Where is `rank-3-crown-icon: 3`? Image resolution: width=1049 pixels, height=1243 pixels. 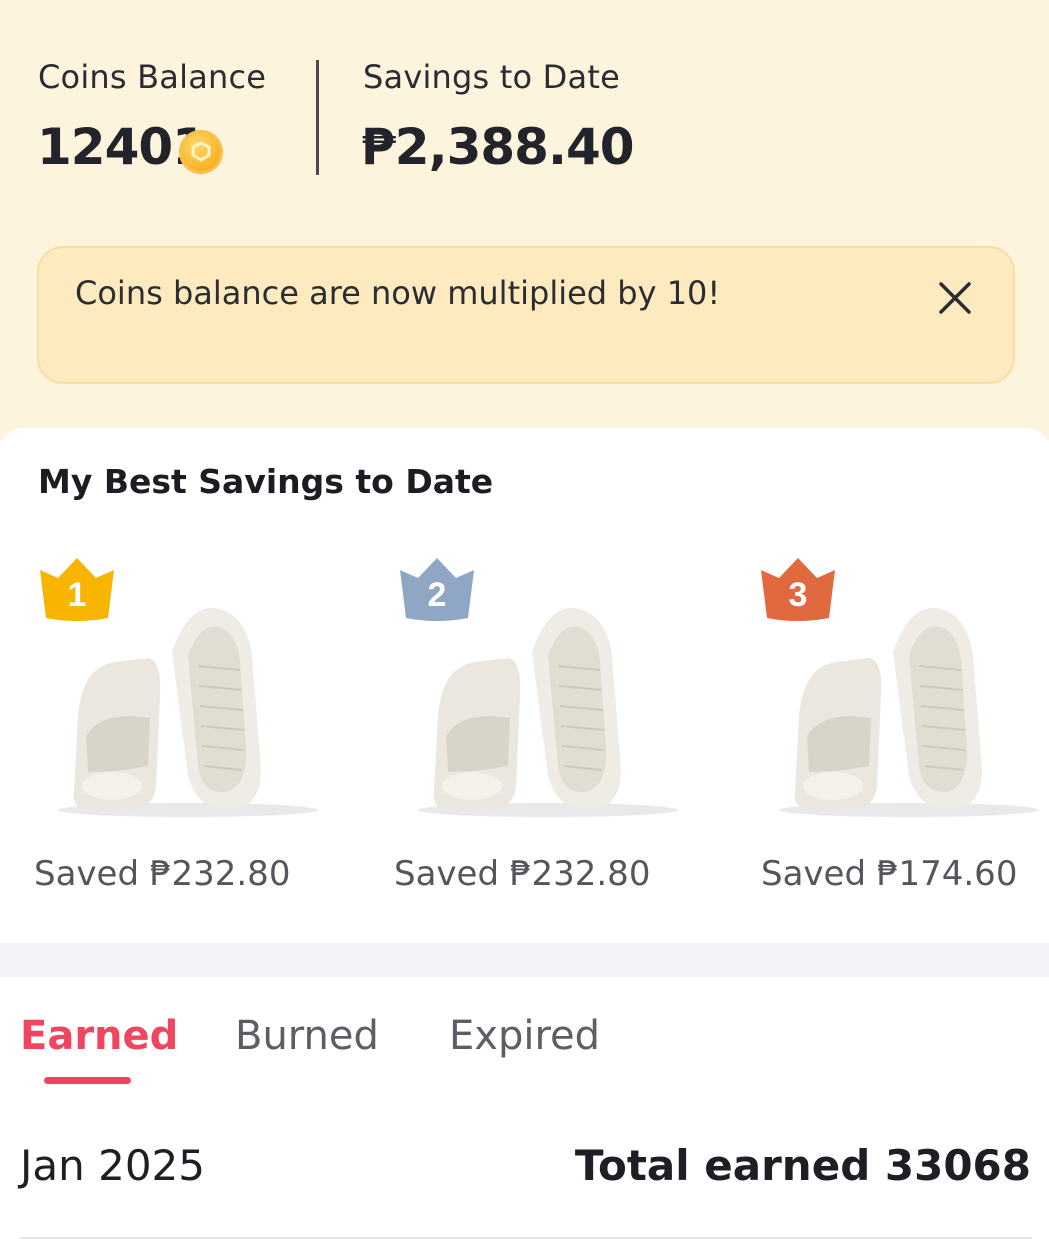 rank-3-crown-icon: 3 is located at coordinates (798, 589).